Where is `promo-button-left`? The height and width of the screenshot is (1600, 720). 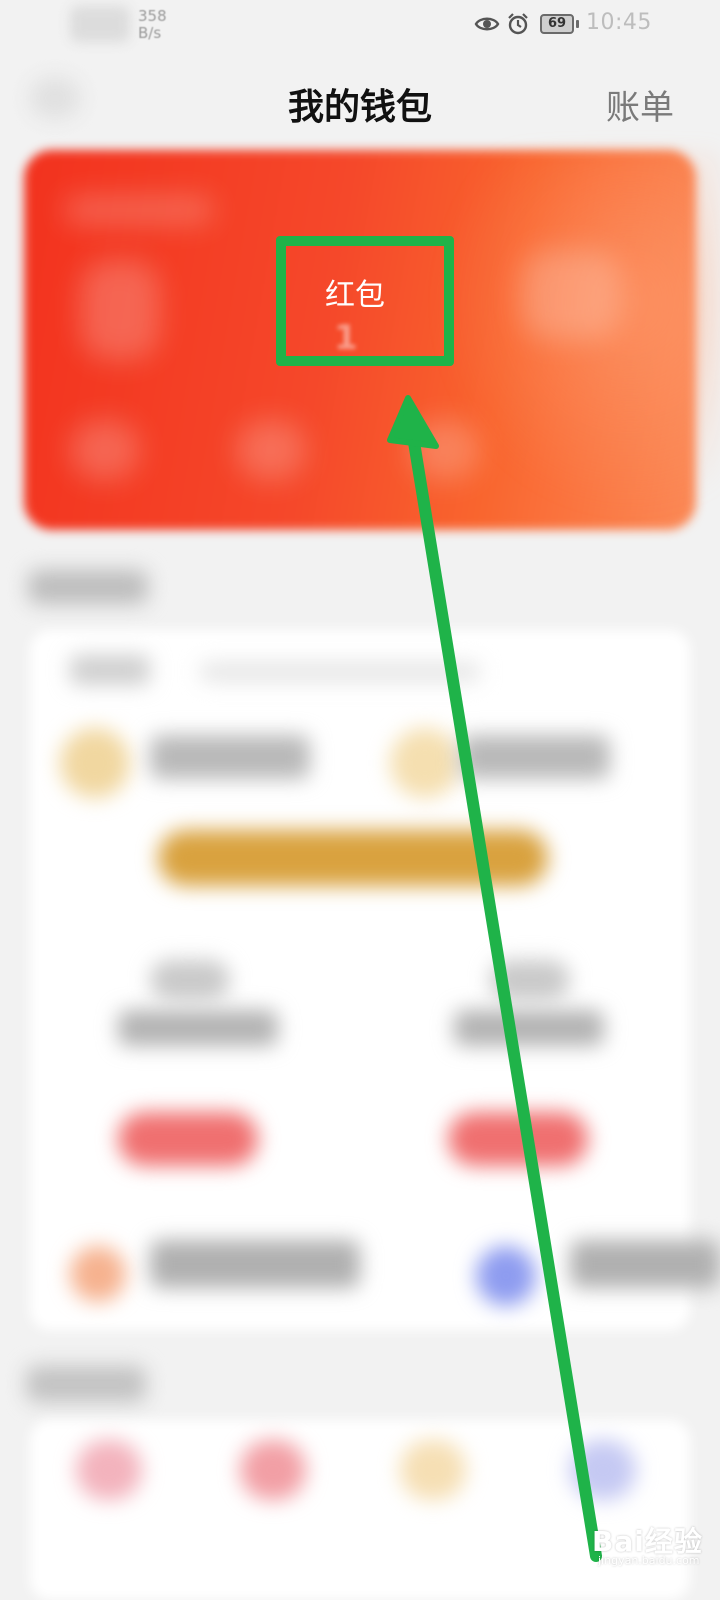 promo-button-left is located at coordinates (188, 1139).